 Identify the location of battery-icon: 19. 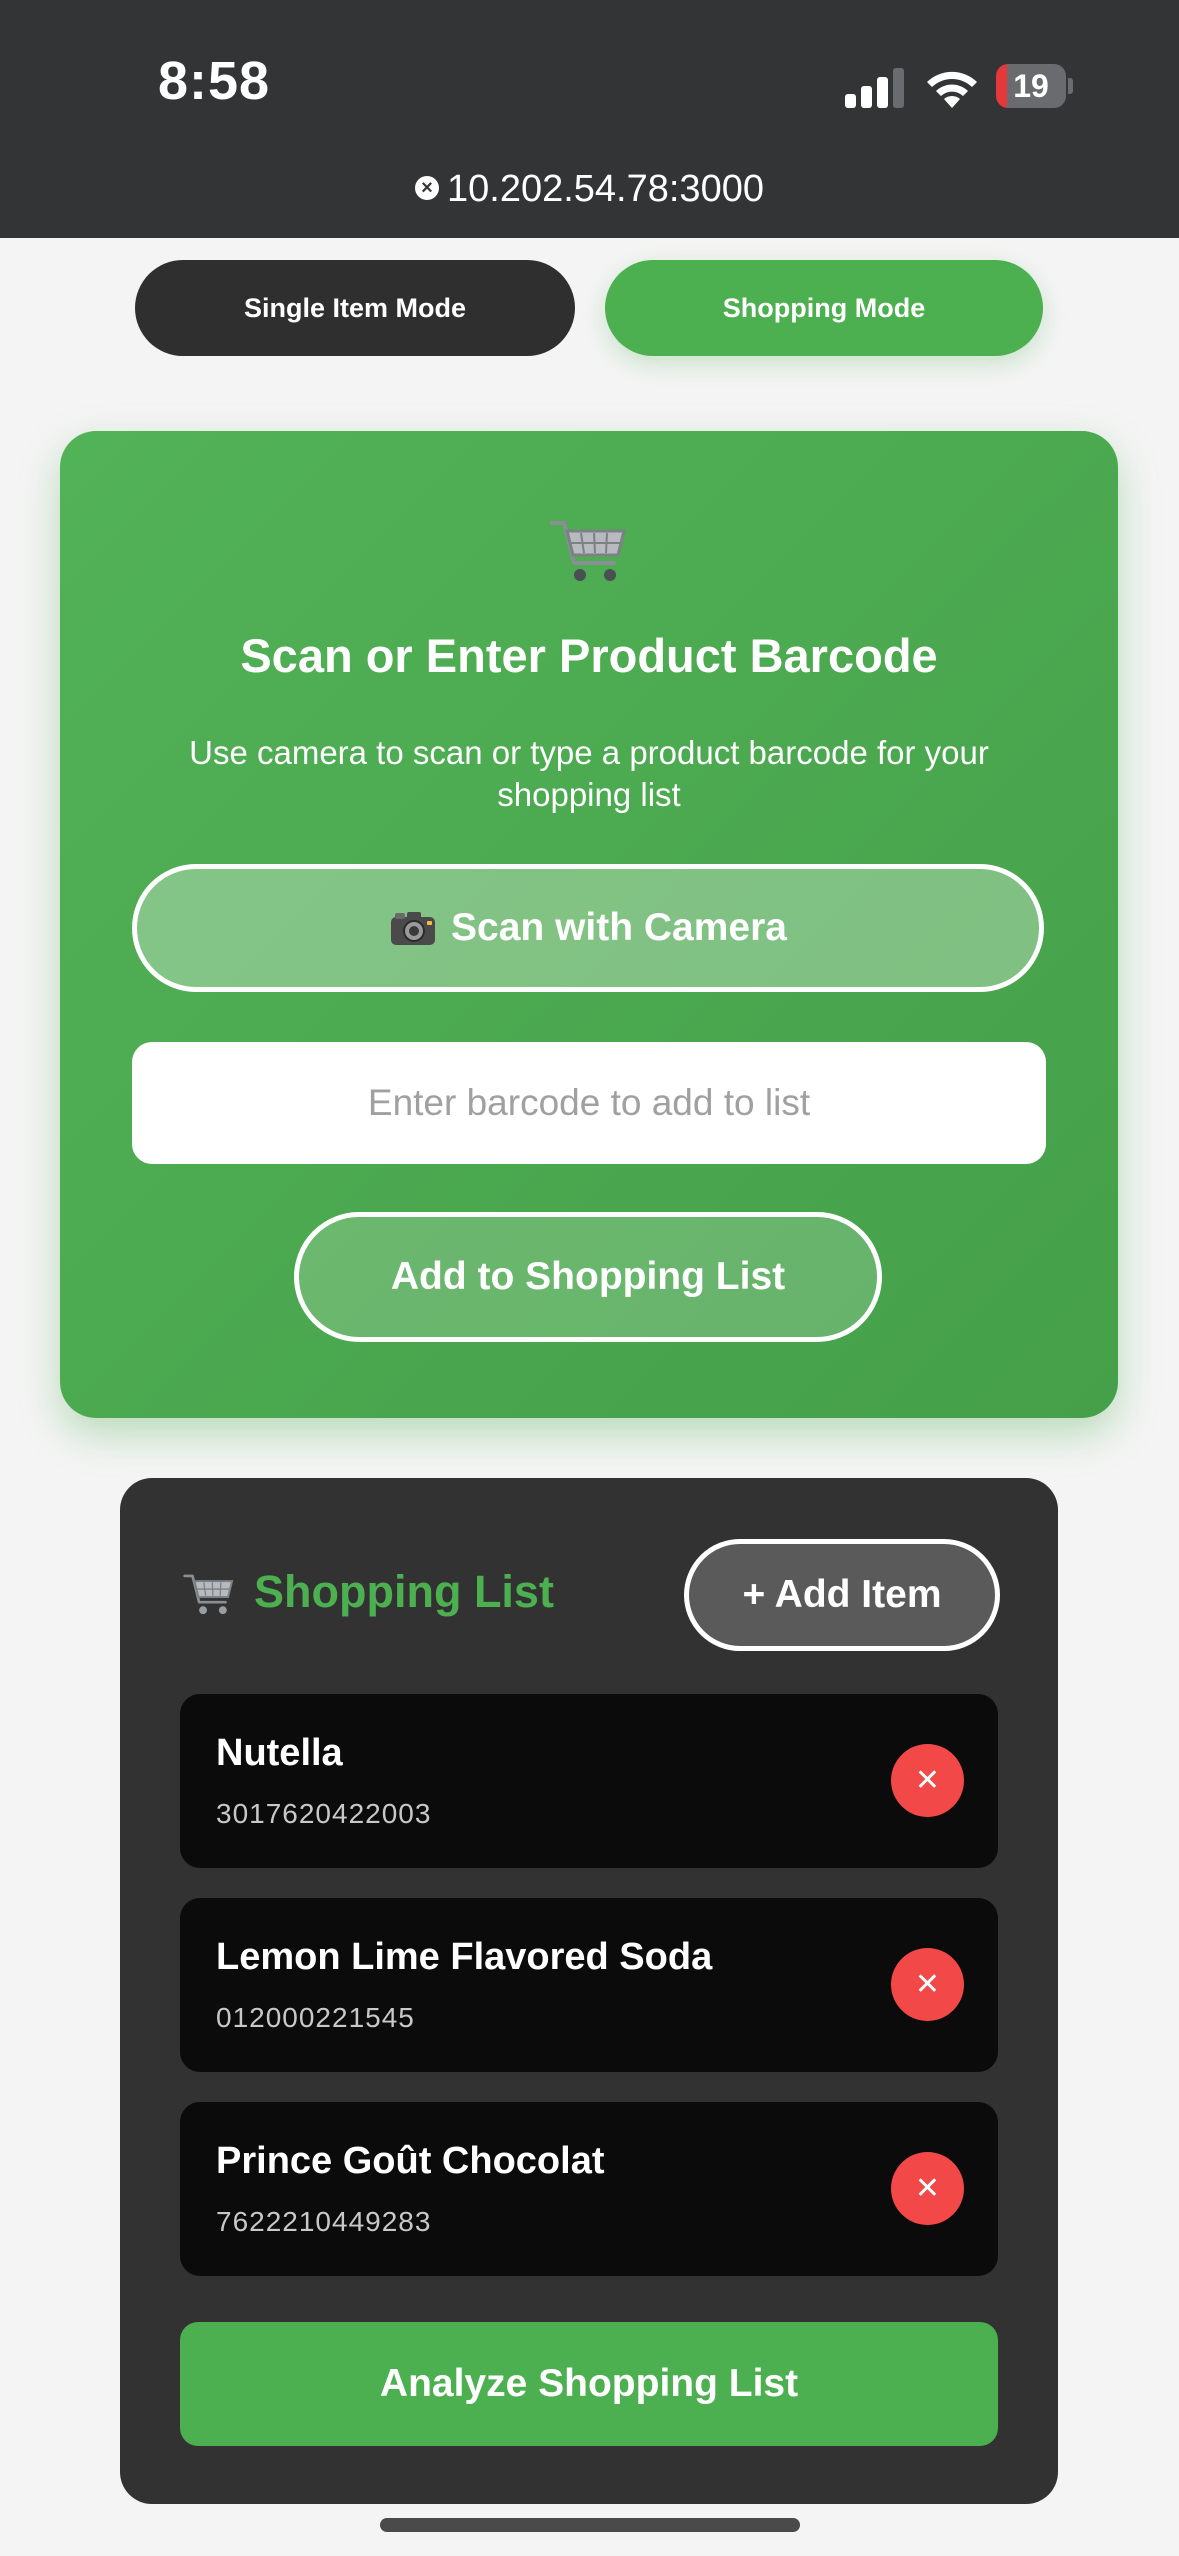
(1034, 86).